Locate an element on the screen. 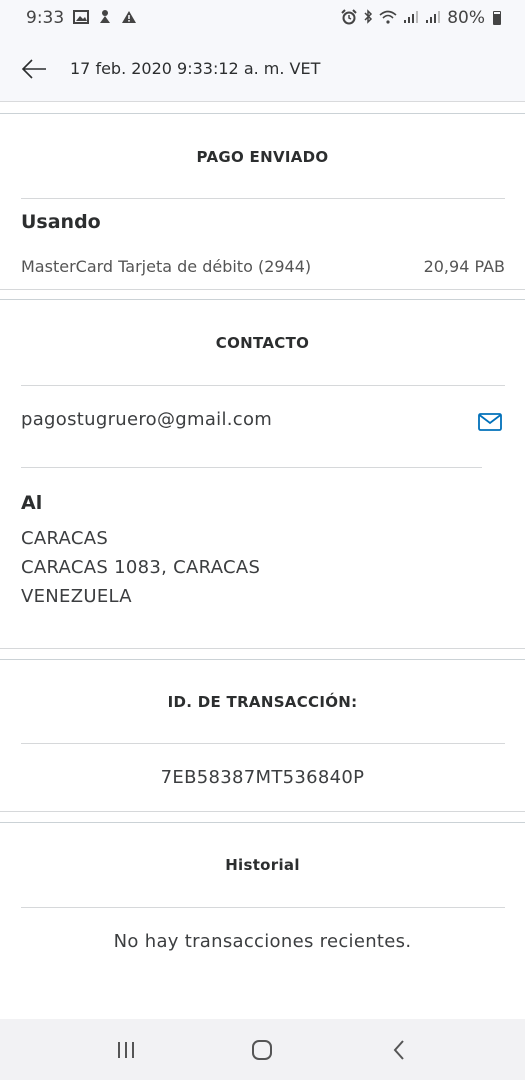 The height and width of the screenshot is (1080, 525). nav-back-button is located at coordinates (399, 1050).